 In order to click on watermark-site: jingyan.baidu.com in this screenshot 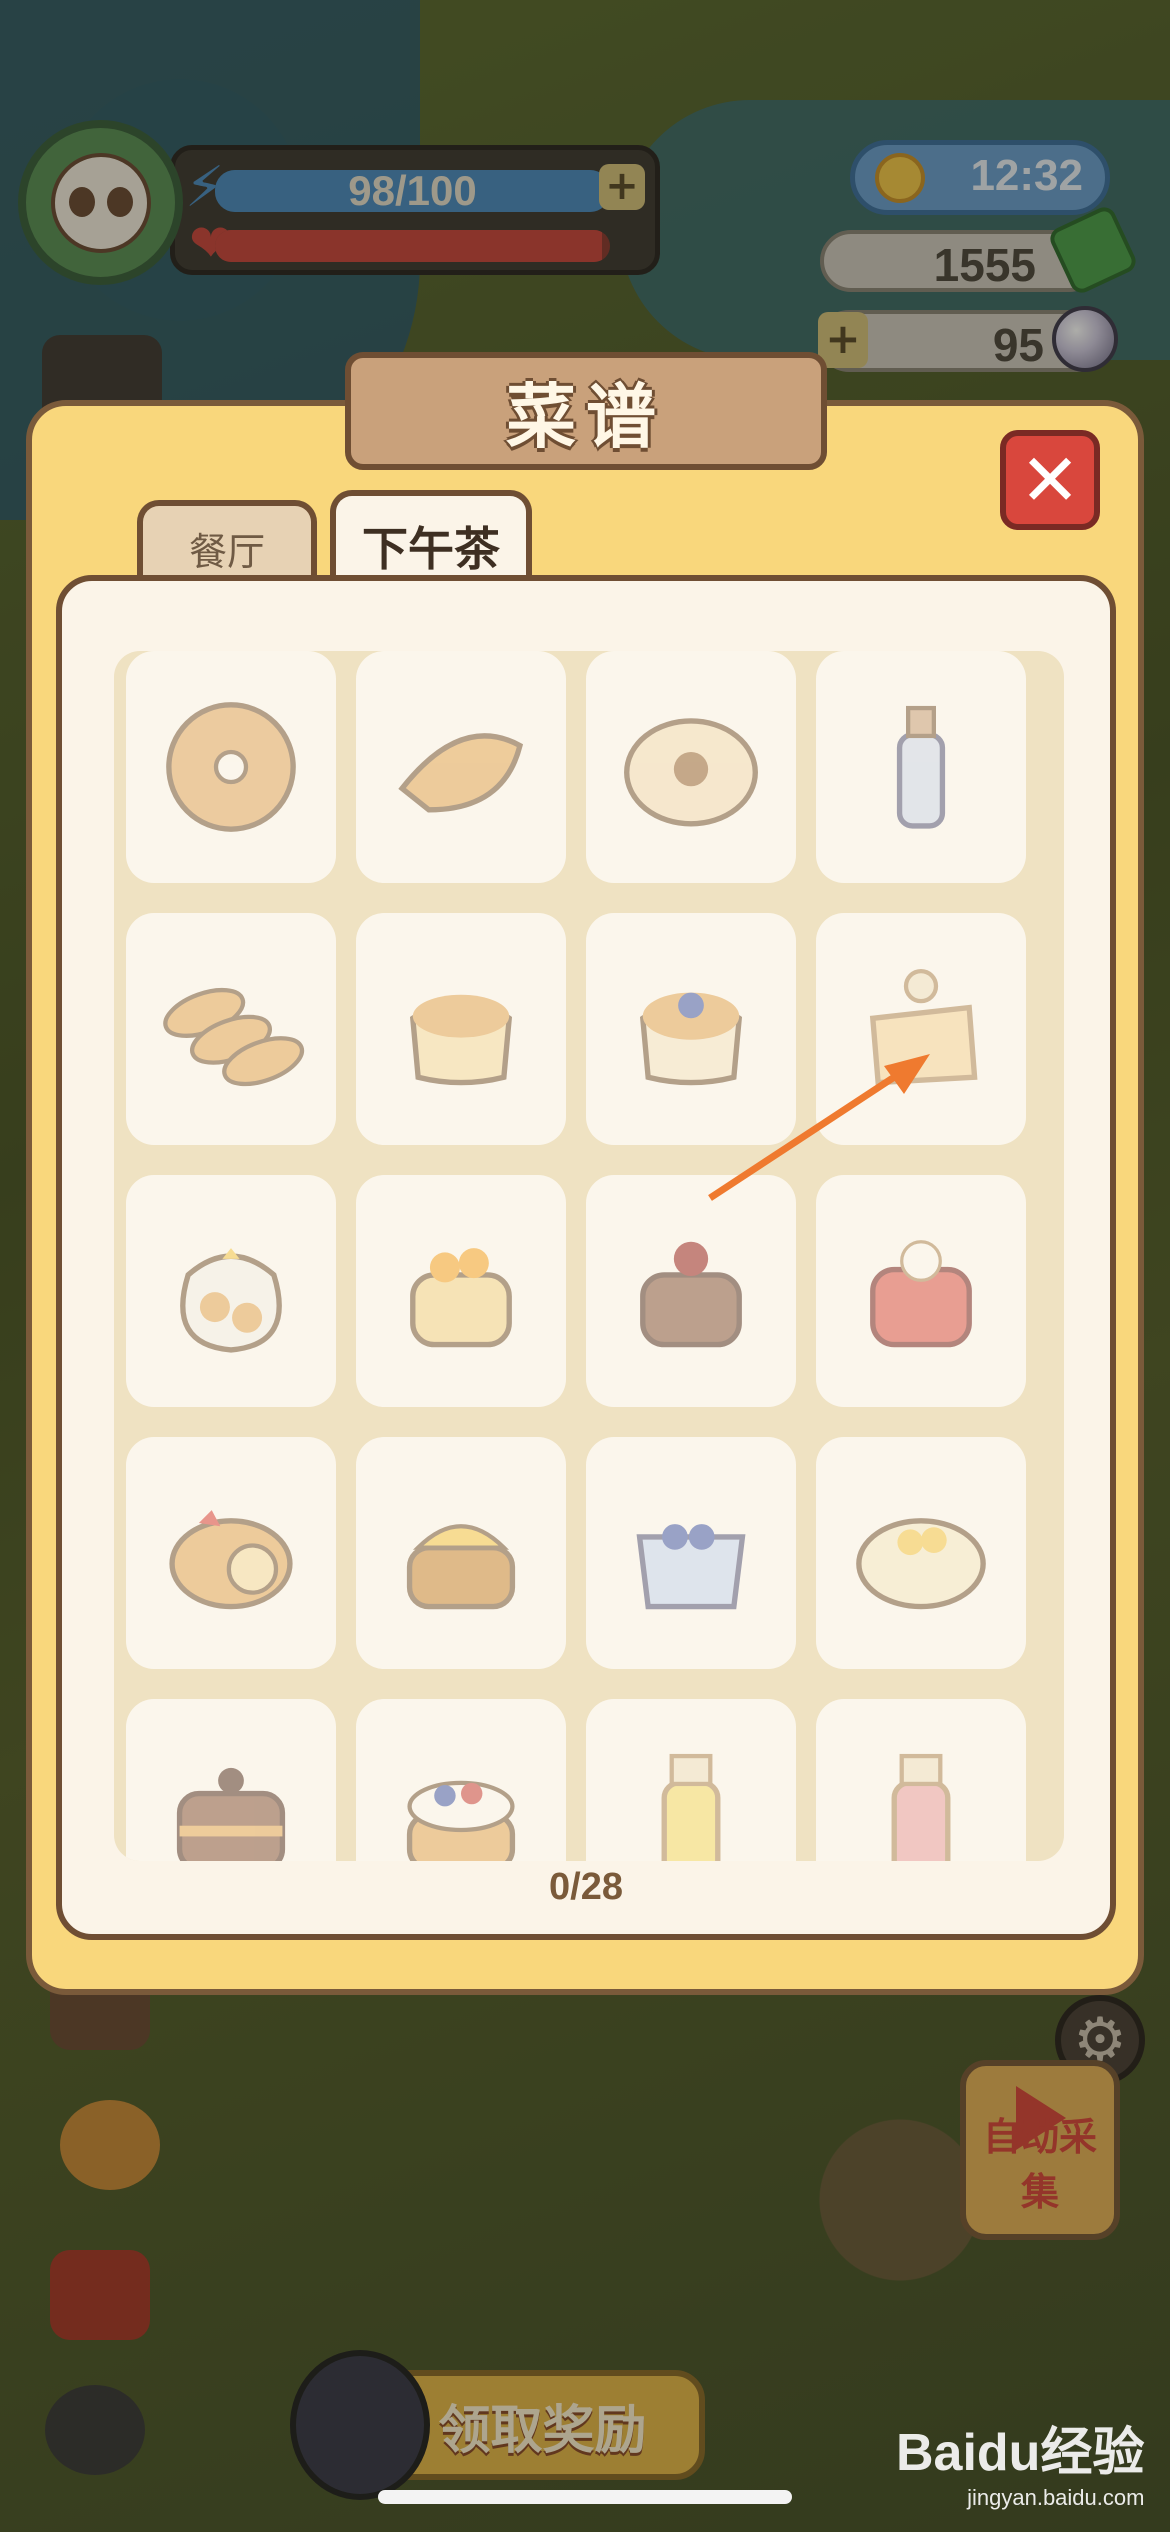, I will do `click(1056, 2497)`.